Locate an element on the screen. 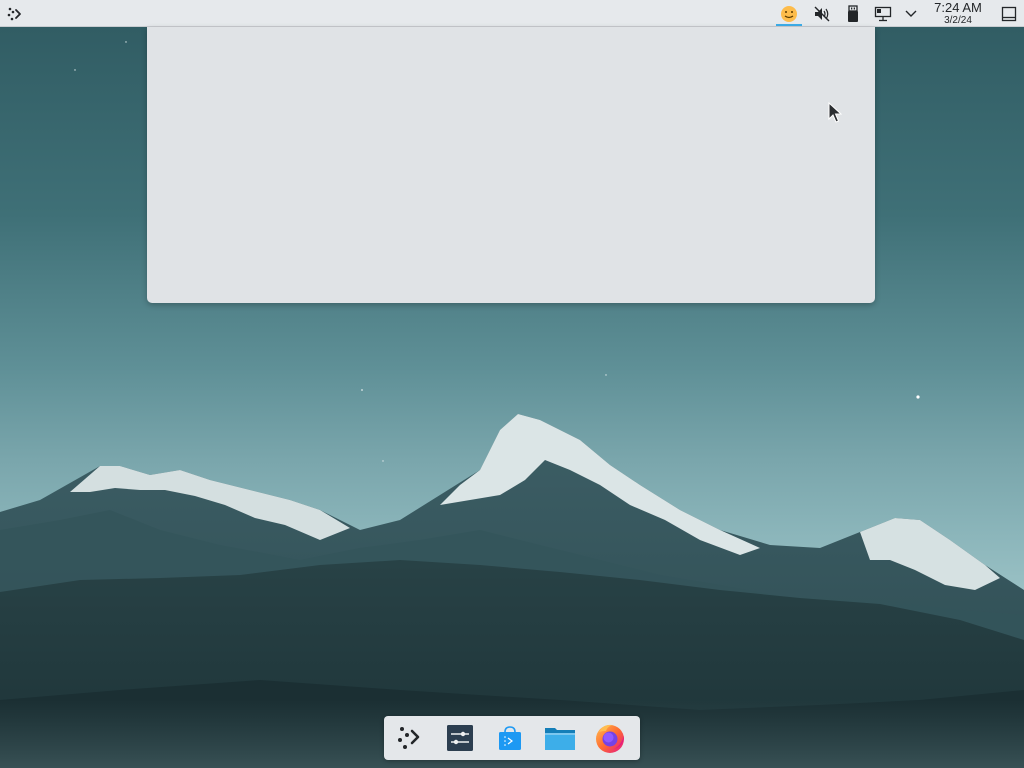 Image resolution: width=1024 pixels, height=768 pixels. dock-file-manager is located at coordinates (560, 738).